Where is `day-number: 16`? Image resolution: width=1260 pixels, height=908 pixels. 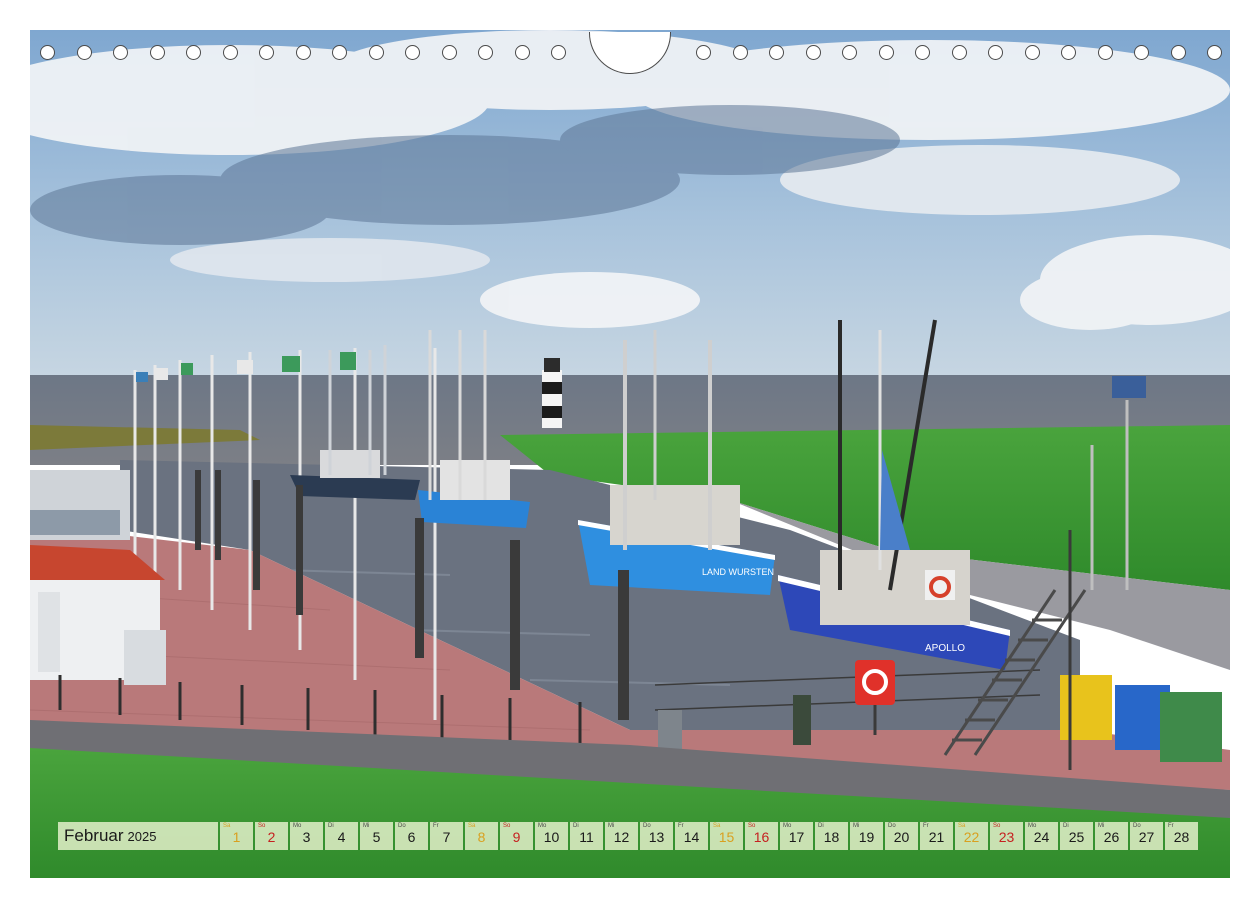 day-number: 16 is located at coordinates (761, 837).